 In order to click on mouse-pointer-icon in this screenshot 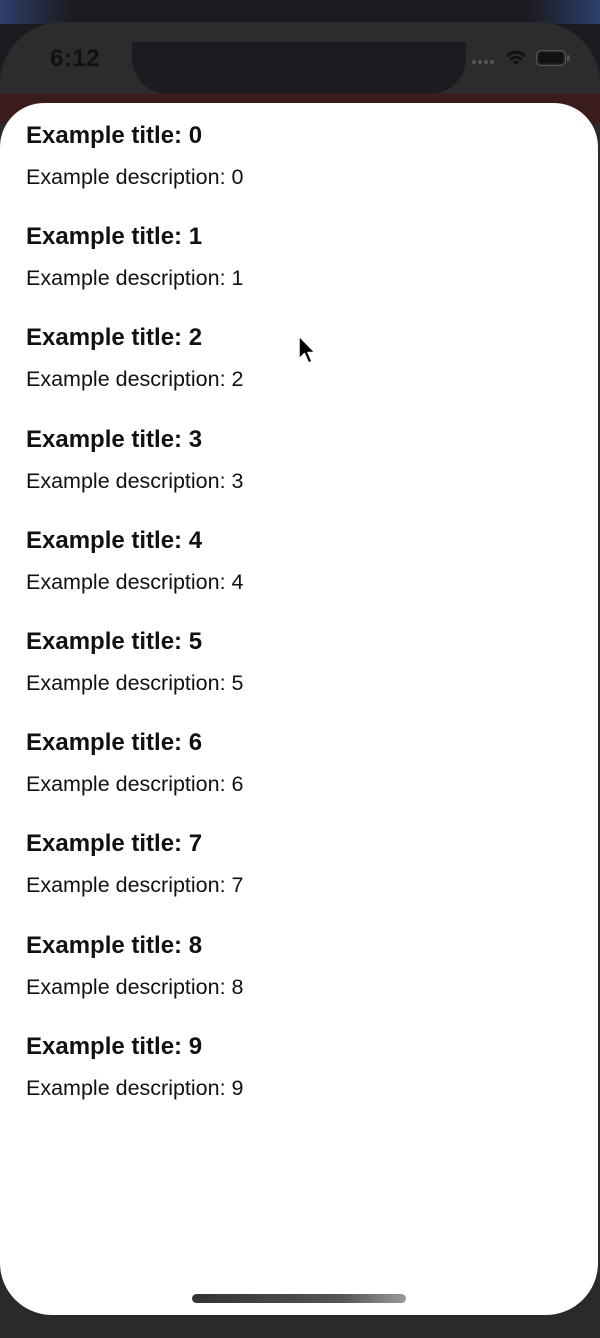, I will do `click(307, 350)`.